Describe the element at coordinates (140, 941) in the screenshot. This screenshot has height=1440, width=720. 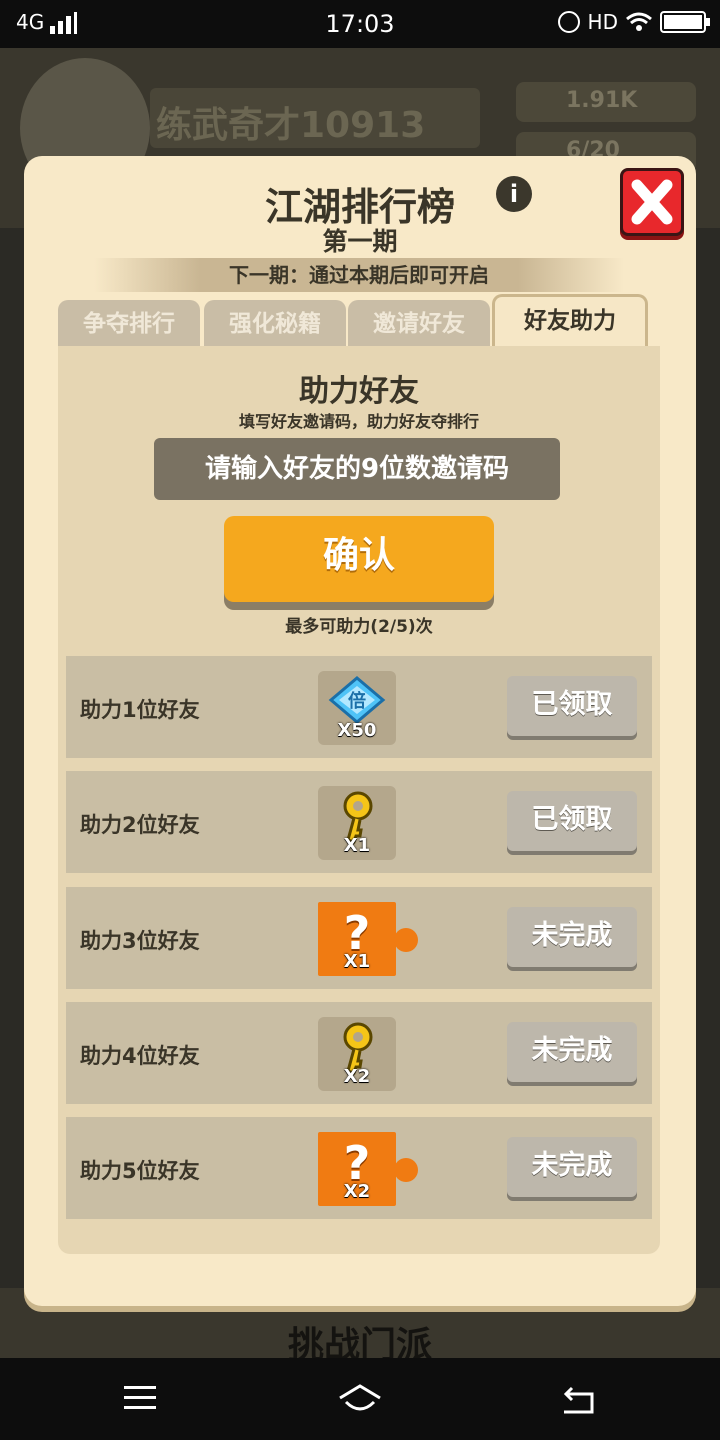
I see `reward-label: 助力3位好友` at that location.